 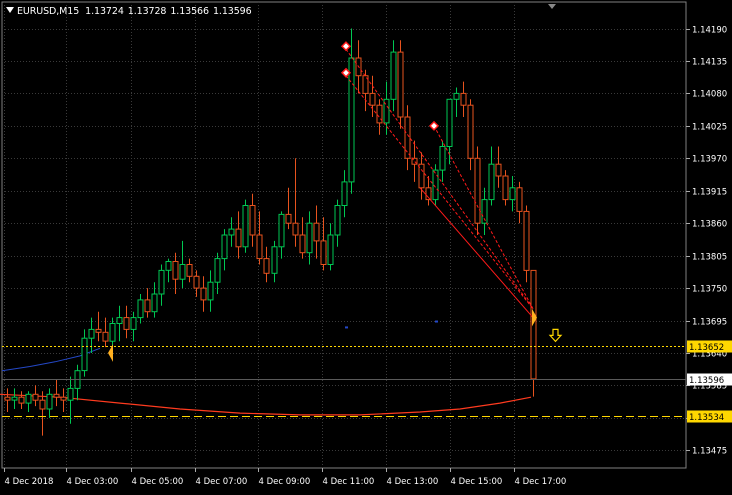 What do you see at coordinates (10, 10) in the screenshot?
I see `dropdown-triangle-icon` at bounding box center [10, 10].